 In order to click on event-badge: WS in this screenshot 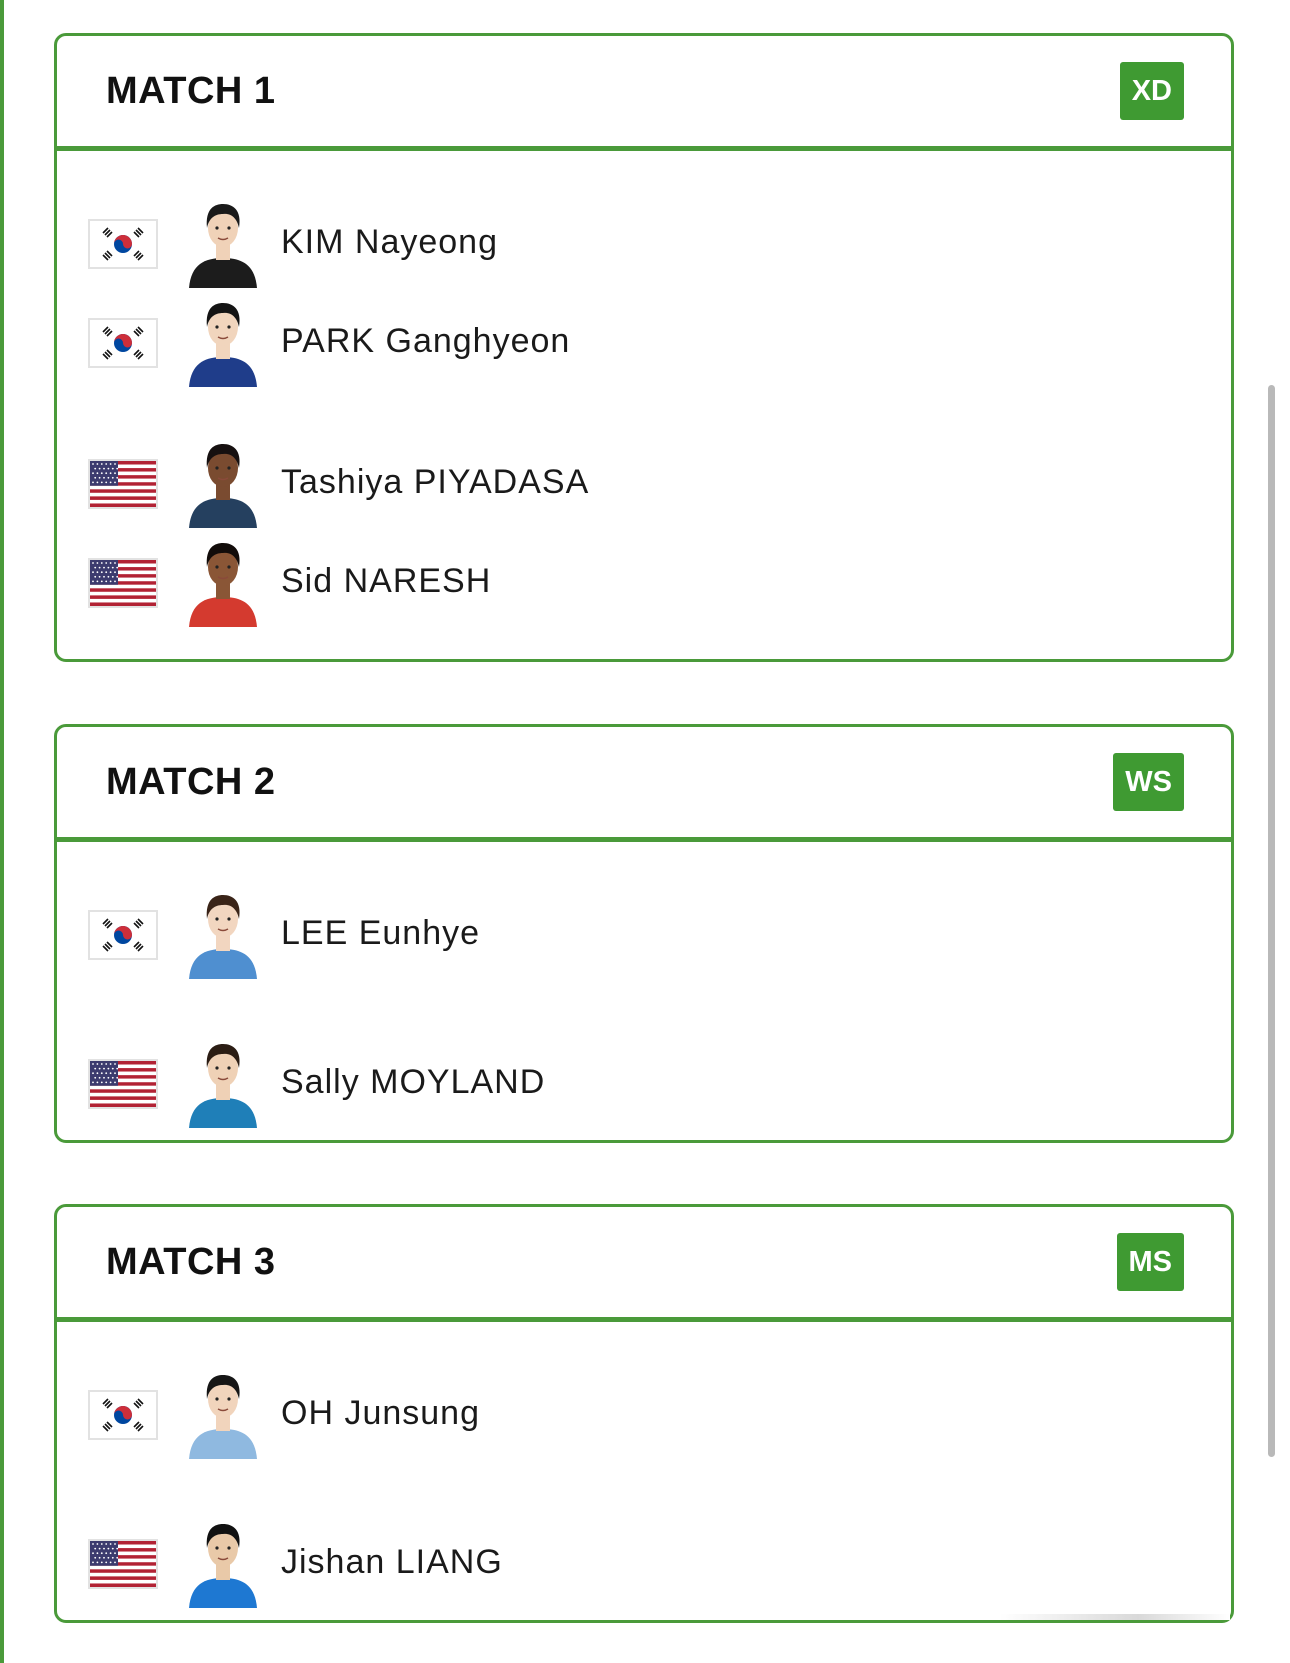, I will do `click(1148, 782)`.